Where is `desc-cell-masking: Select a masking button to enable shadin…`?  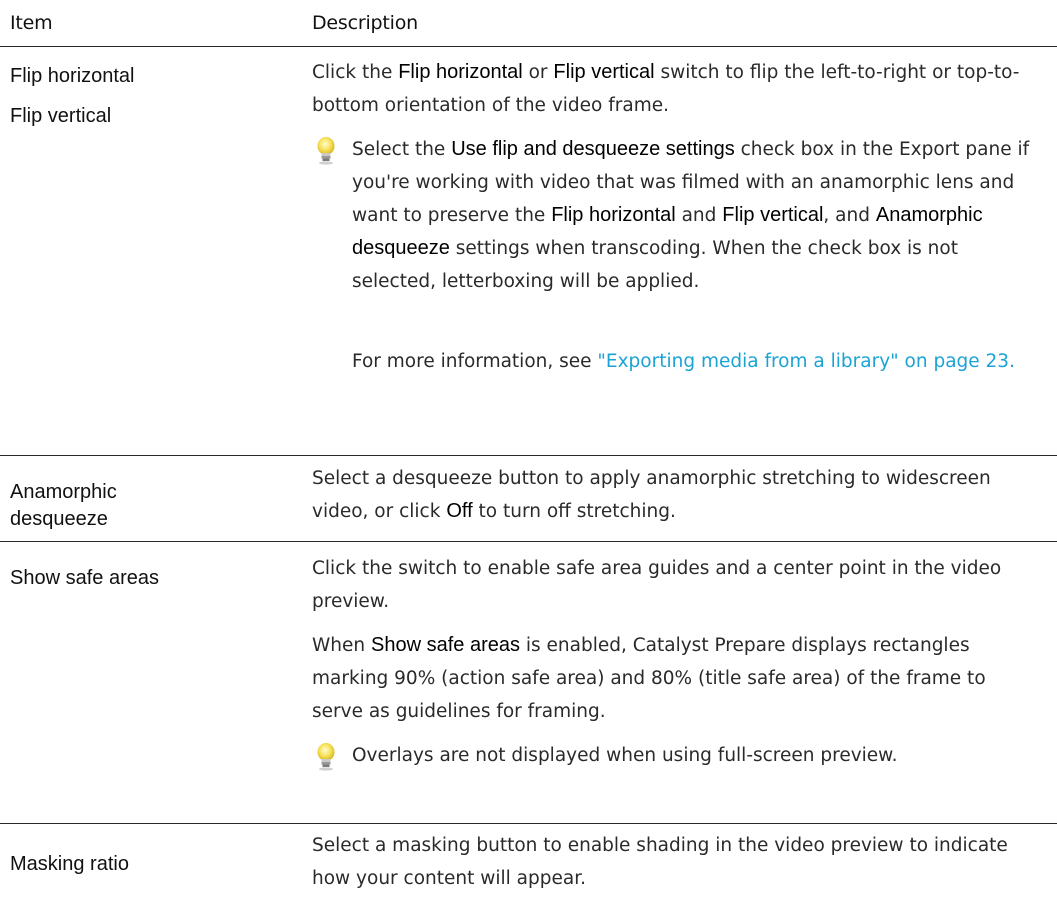 desc-cell-masking: Select a masking button to enable shadin… is located at coordinates (684, 873).